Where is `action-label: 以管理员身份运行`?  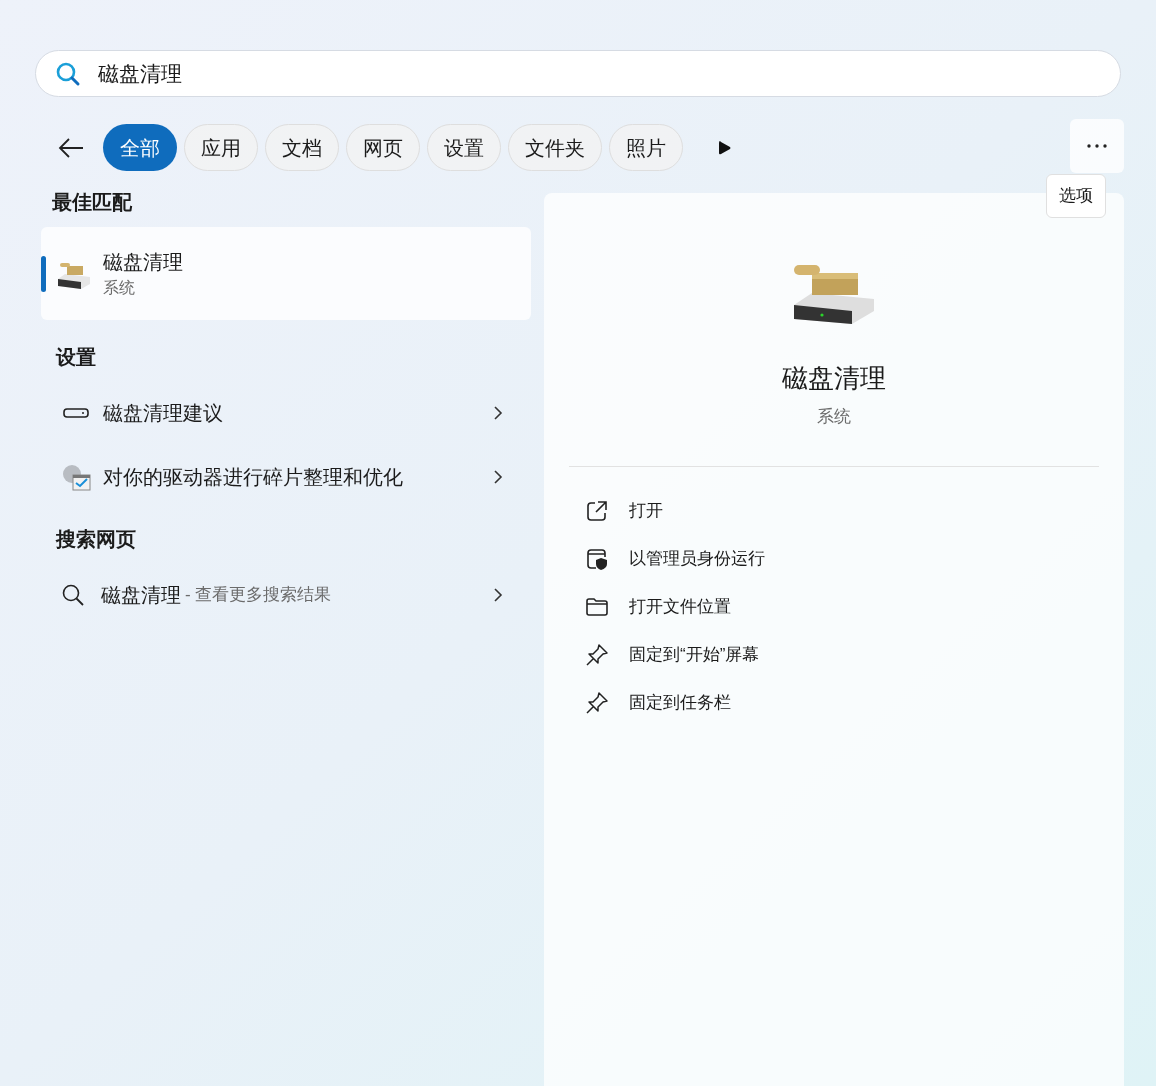
action-label: 以管理员身份运行 is located at coordinates (697, 558).